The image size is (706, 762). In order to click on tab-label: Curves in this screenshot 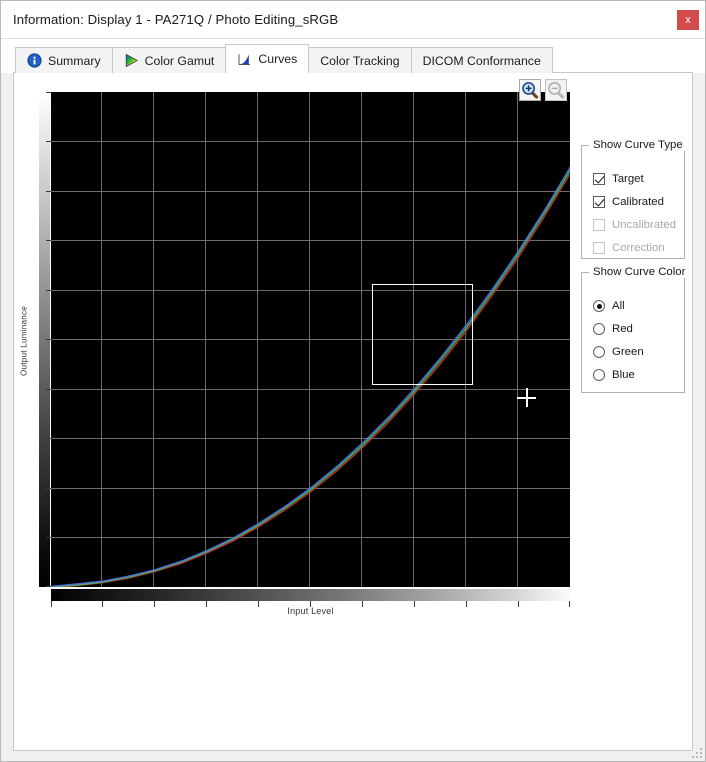, I will do `click(278, 59)`.